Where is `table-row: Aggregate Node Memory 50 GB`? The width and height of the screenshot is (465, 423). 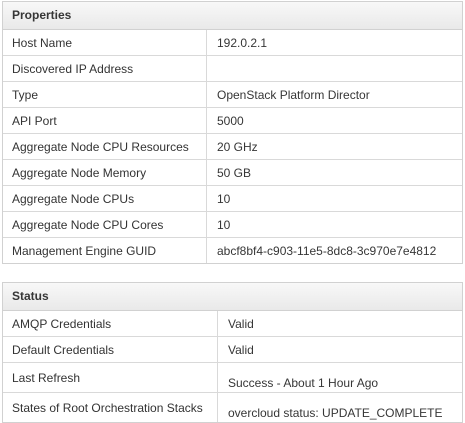
table-row: Aggregate Node Memory 50 GB is located at coordinates (232, 172).